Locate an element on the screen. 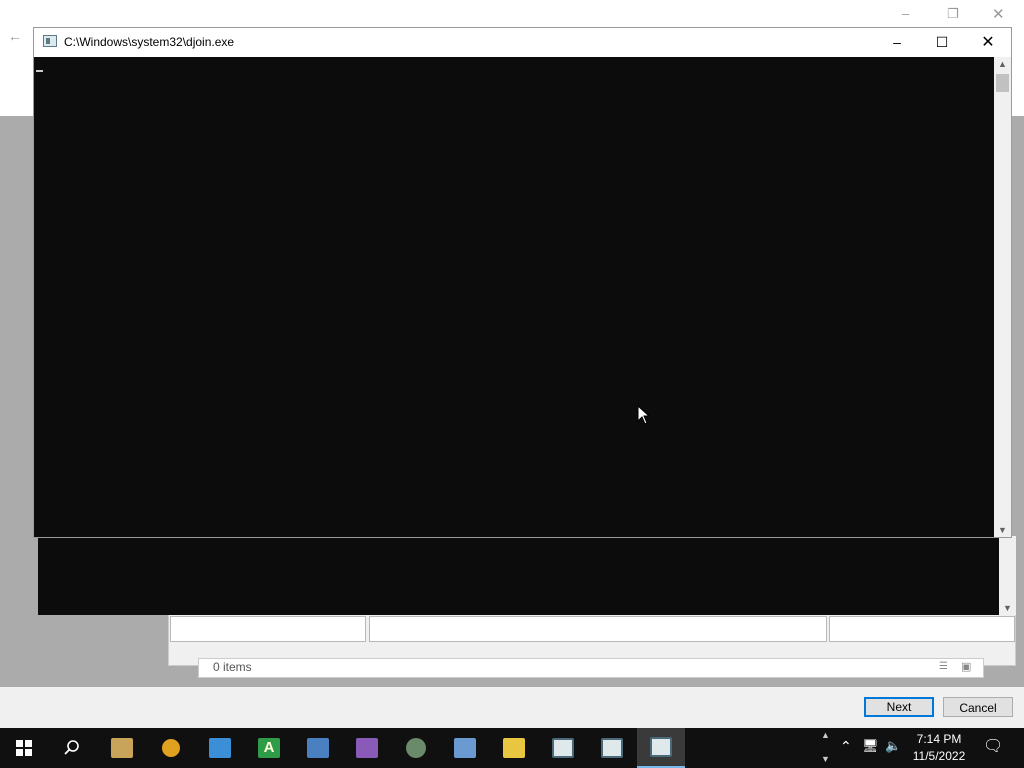  taskbar: A ▲ ▼ ⌃ 🖥 🔈 7:14 PM 11/5/2022 🗨 is located at coordinates (512, 748).